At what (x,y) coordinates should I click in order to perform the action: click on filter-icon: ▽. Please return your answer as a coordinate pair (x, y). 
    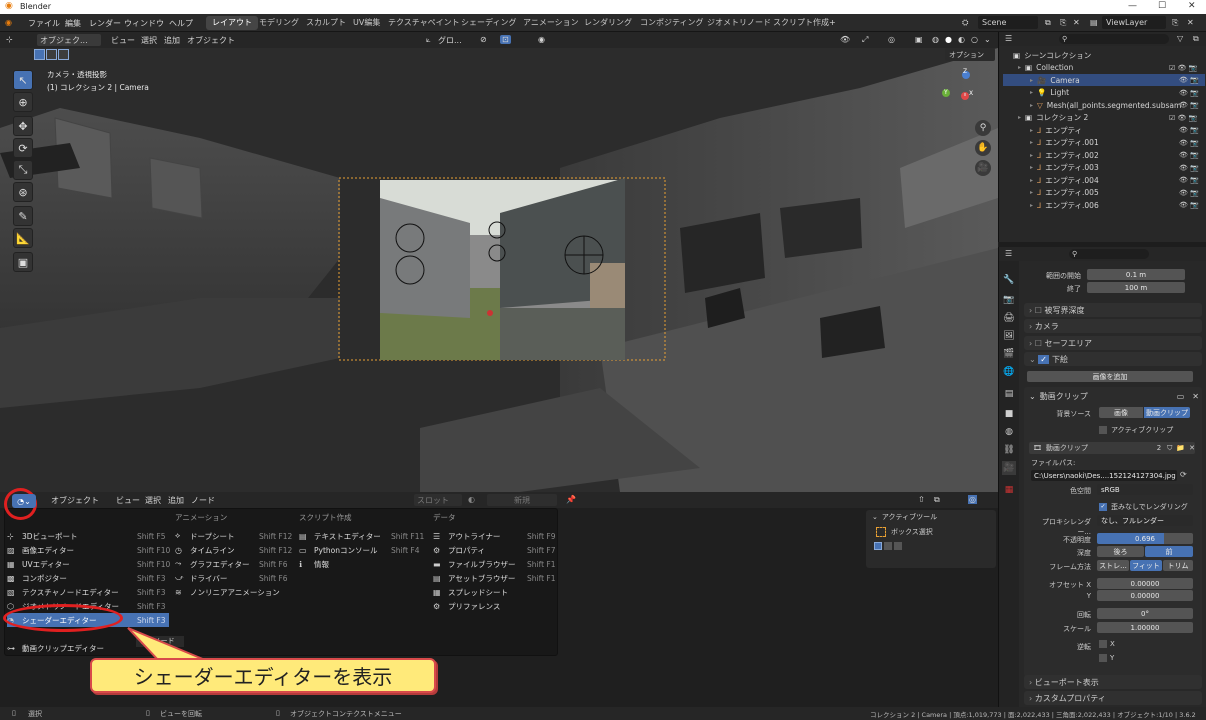
    Looking at the image, I should click on (1180, 38).